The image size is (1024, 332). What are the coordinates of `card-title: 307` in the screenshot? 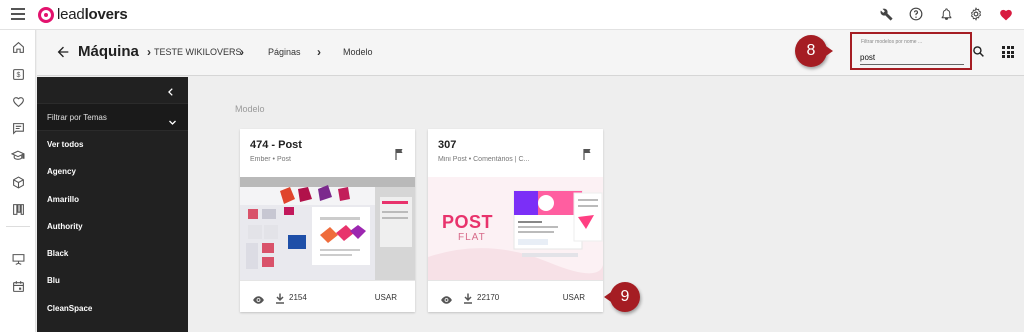 It's located at (447, 145).